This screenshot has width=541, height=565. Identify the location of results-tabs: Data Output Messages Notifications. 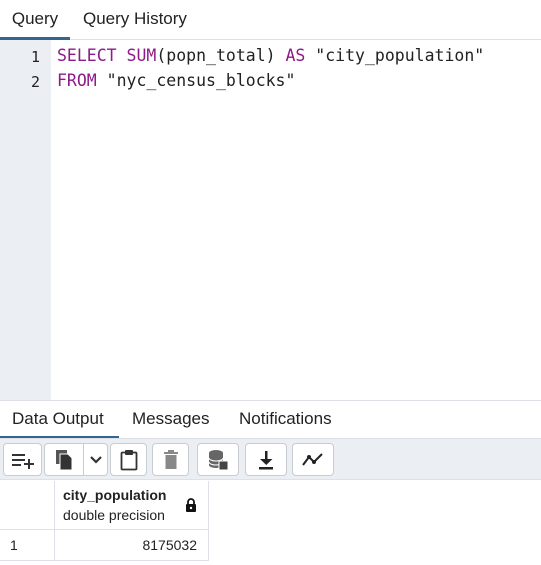
(270, 419).